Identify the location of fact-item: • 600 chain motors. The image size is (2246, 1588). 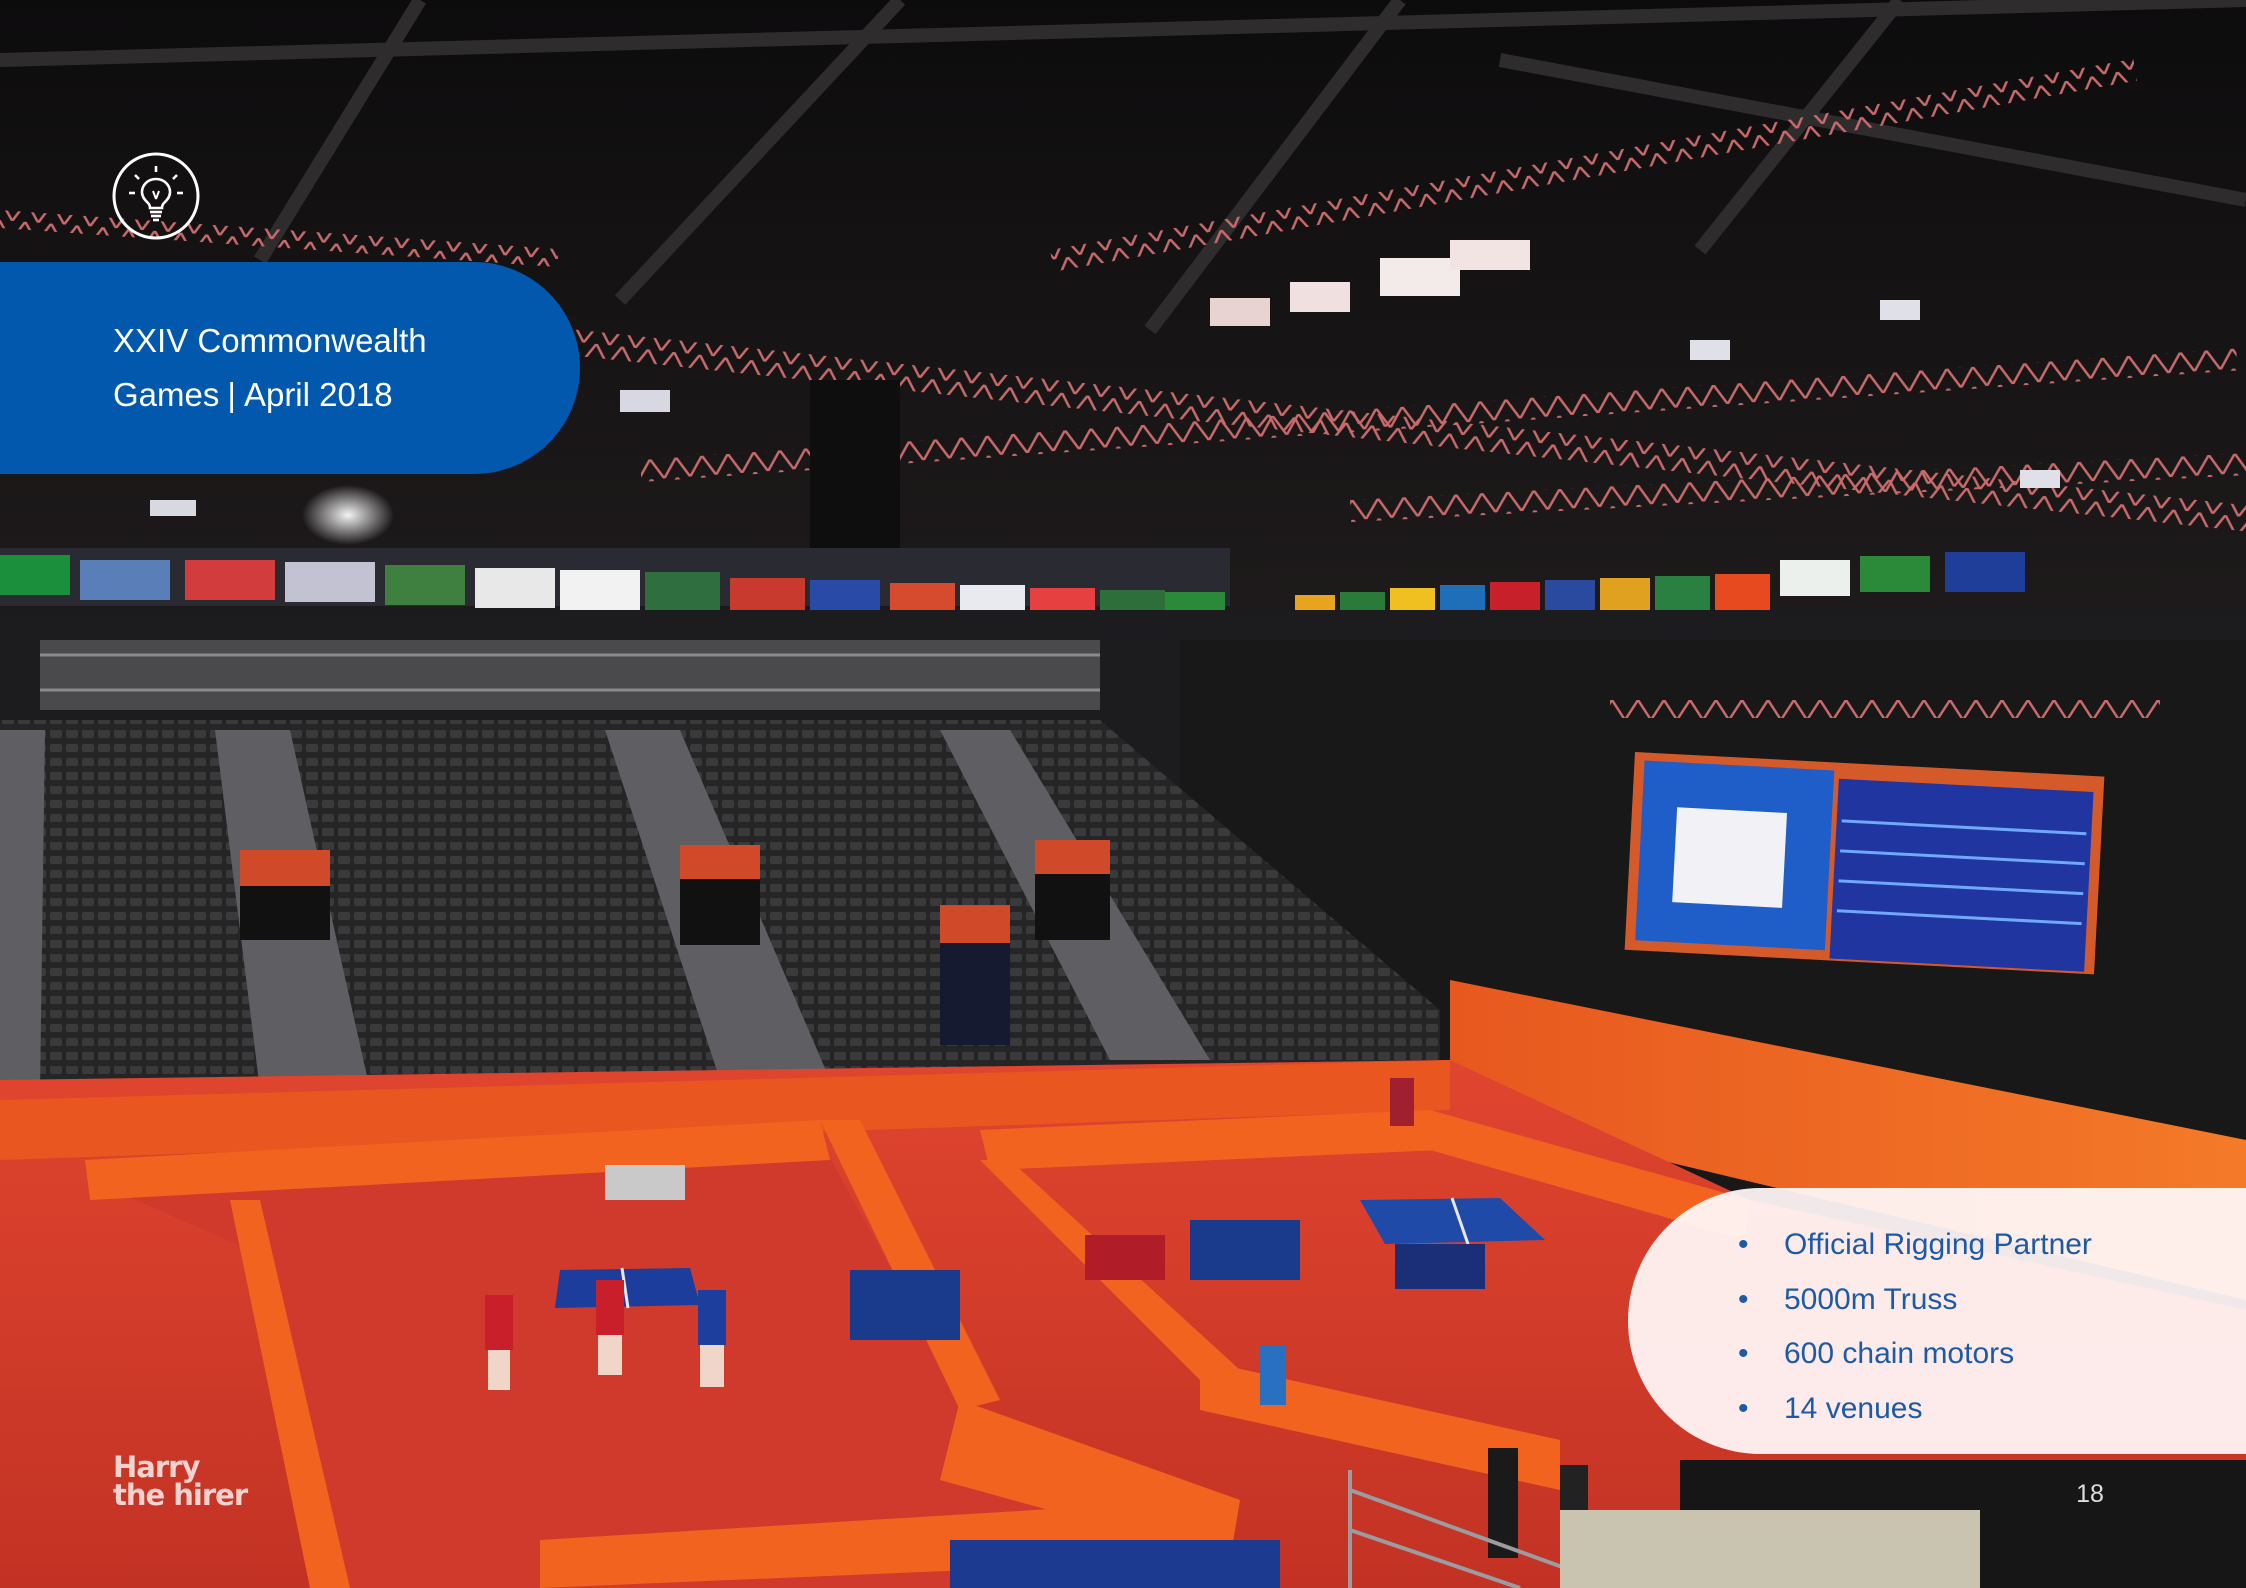
(1992, 1354).